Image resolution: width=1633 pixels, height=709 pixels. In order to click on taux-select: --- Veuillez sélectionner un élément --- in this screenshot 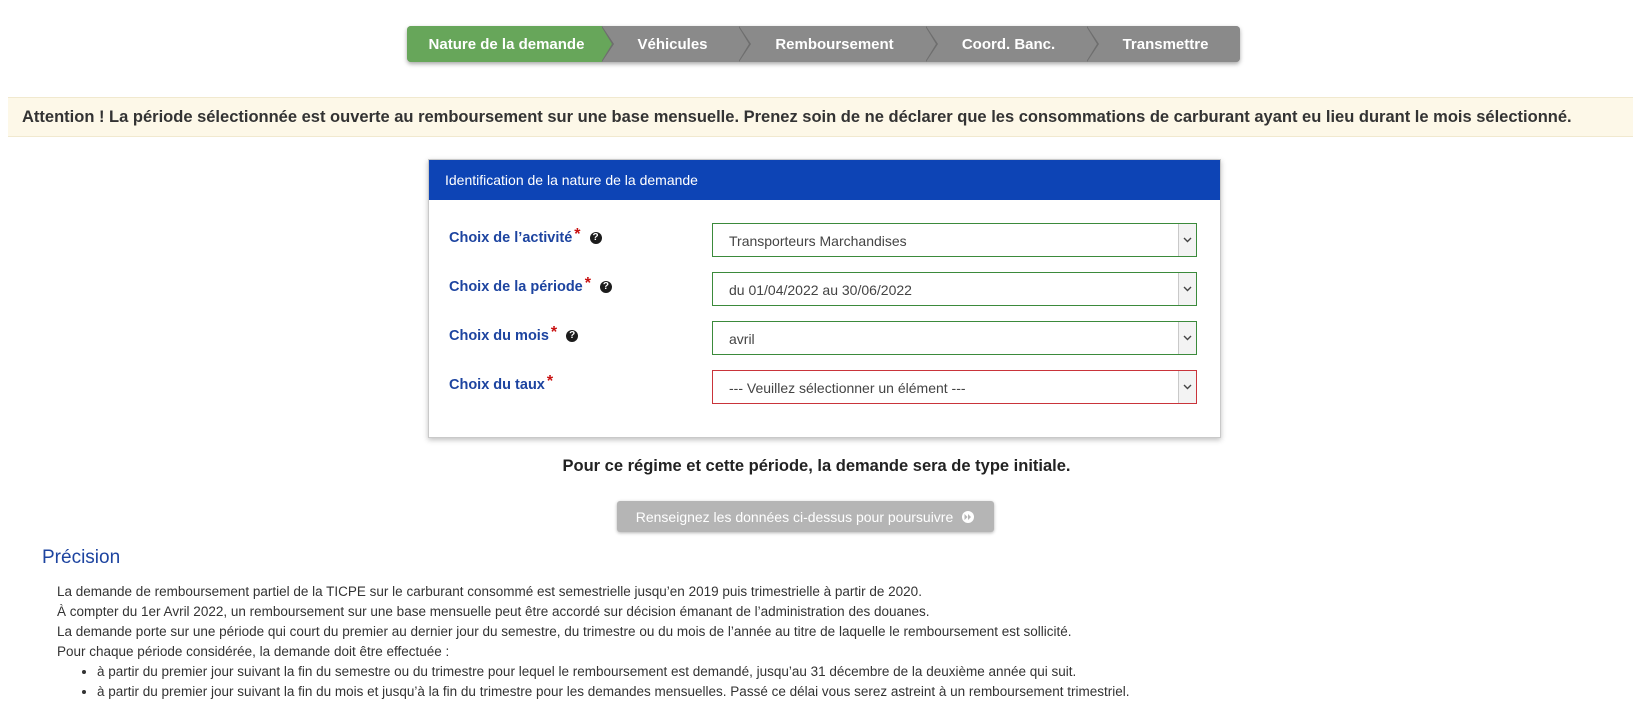, I will do `click(954, 387)`.